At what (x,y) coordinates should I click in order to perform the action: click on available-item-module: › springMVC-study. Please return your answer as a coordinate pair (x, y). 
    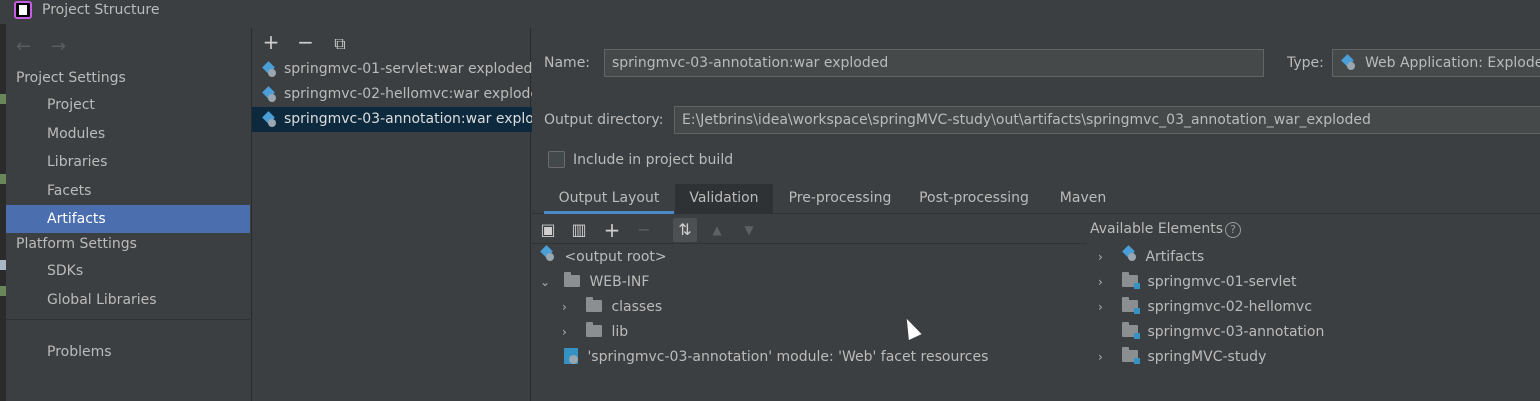
    Looking at the image, I should click on (1182, 357).